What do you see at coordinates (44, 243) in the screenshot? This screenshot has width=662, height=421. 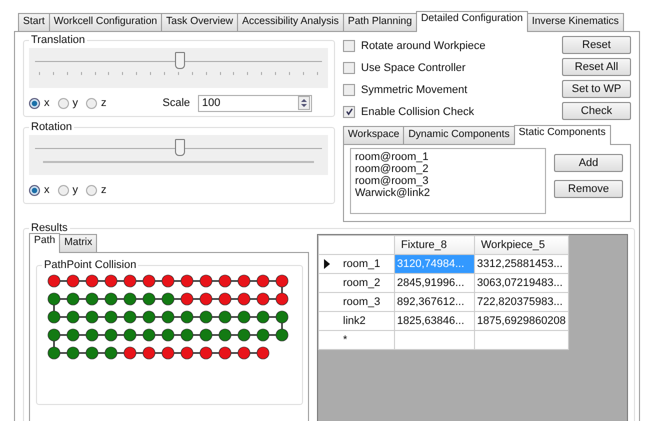 I see `tab: Path` at bounding box center [44, 243].